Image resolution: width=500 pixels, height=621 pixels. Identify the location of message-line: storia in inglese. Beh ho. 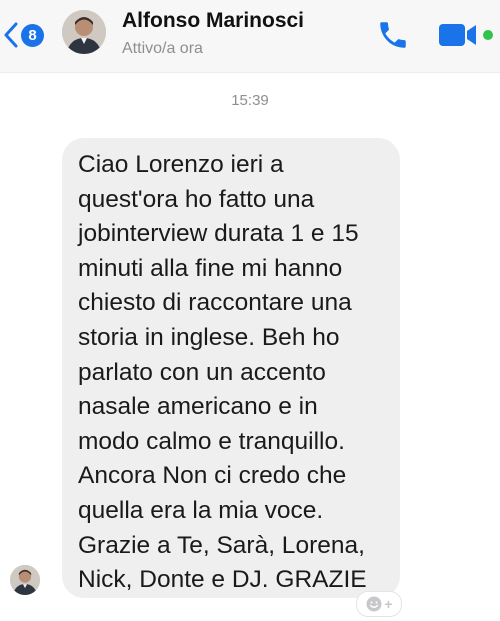
(209, 337).